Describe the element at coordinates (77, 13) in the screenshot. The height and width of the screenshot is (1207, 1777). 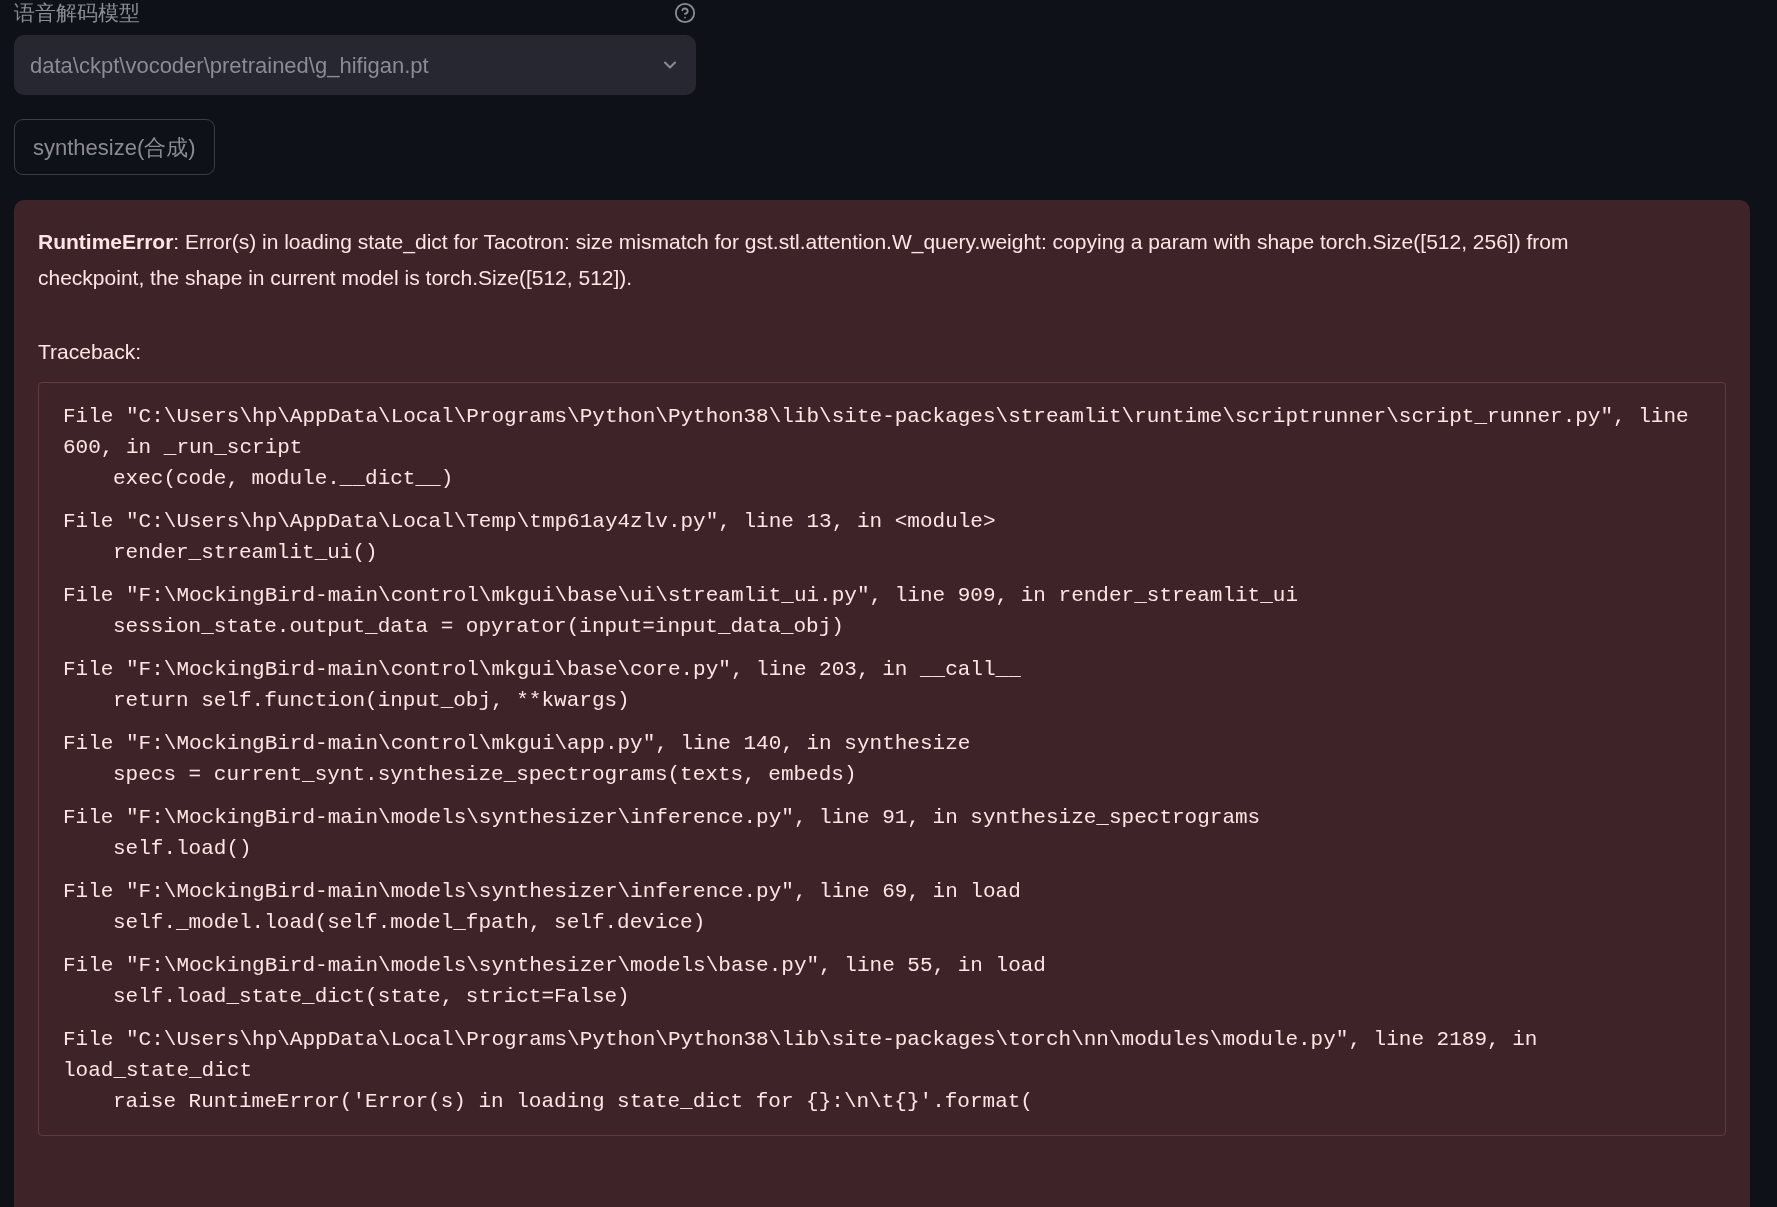
I see `field-label: 语音解码模型` at that location.